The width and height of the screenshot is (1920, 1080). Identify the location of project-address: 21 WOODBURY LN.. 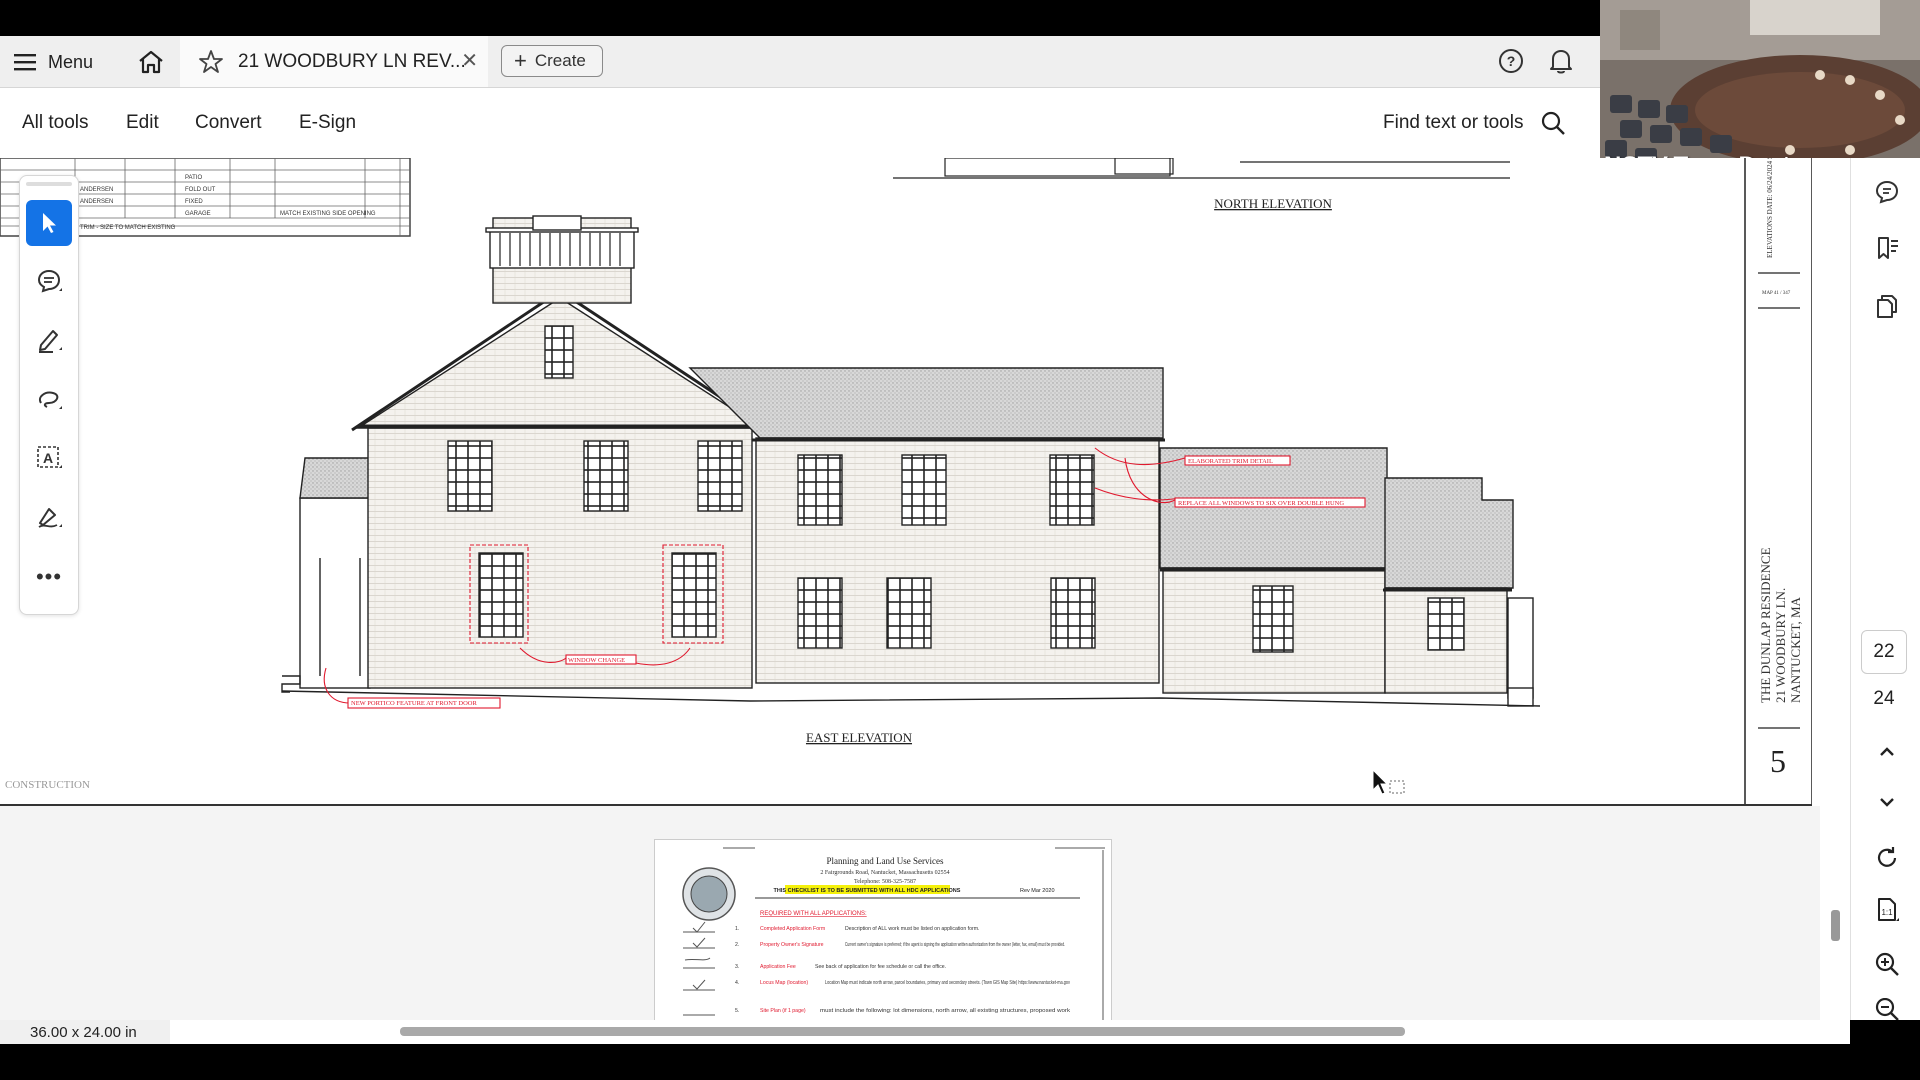
(1780, 645).